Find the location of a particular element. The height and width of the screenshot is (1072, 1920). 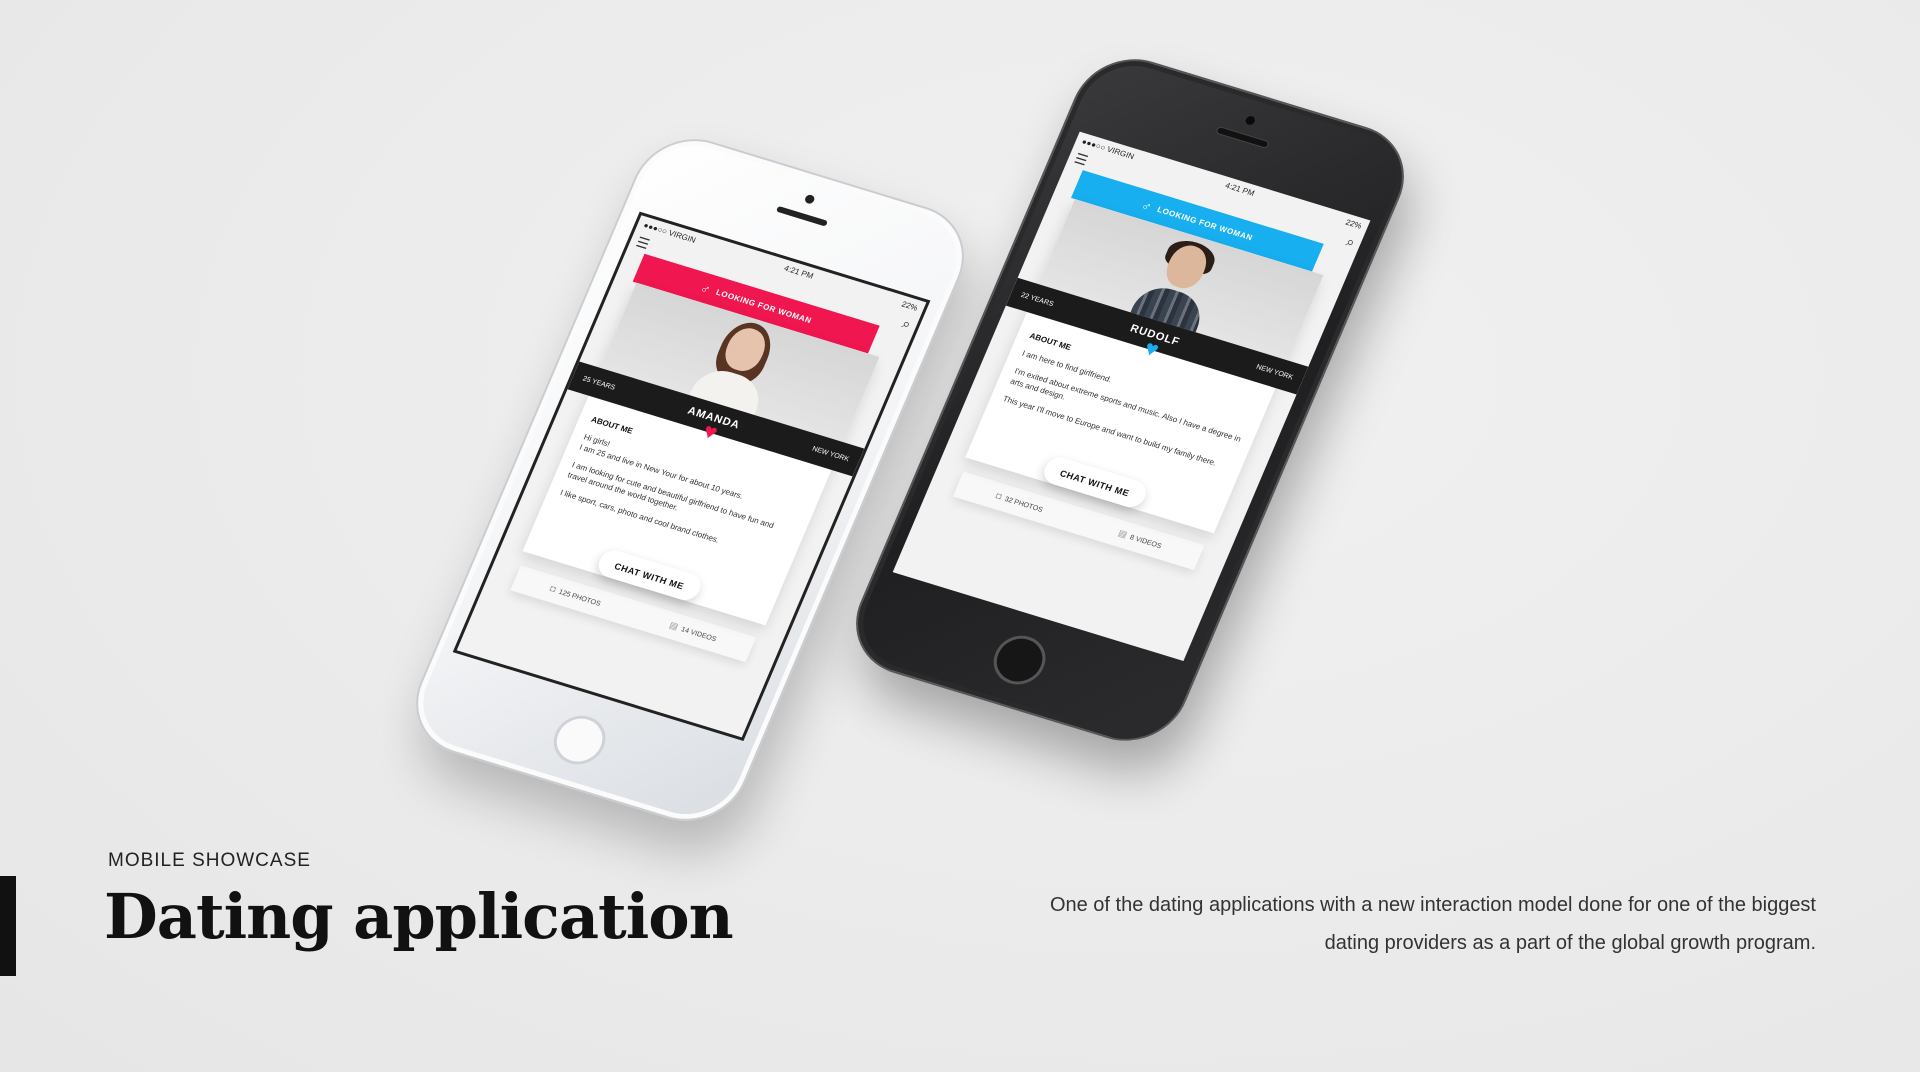

photos-stat: ◘32 PHOTOS is located at coordinates (1019, 502).